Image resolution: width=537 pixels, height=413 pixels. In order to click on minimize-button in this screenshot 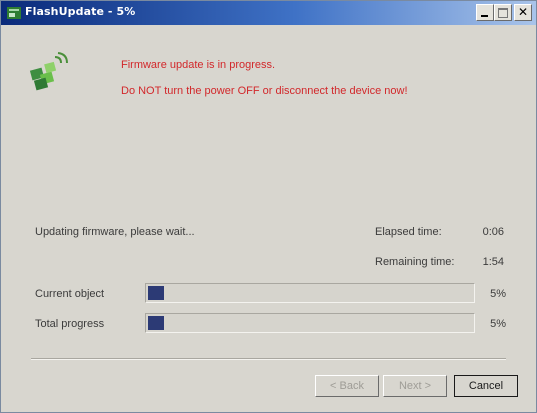, I will do `click(485, 12)`.